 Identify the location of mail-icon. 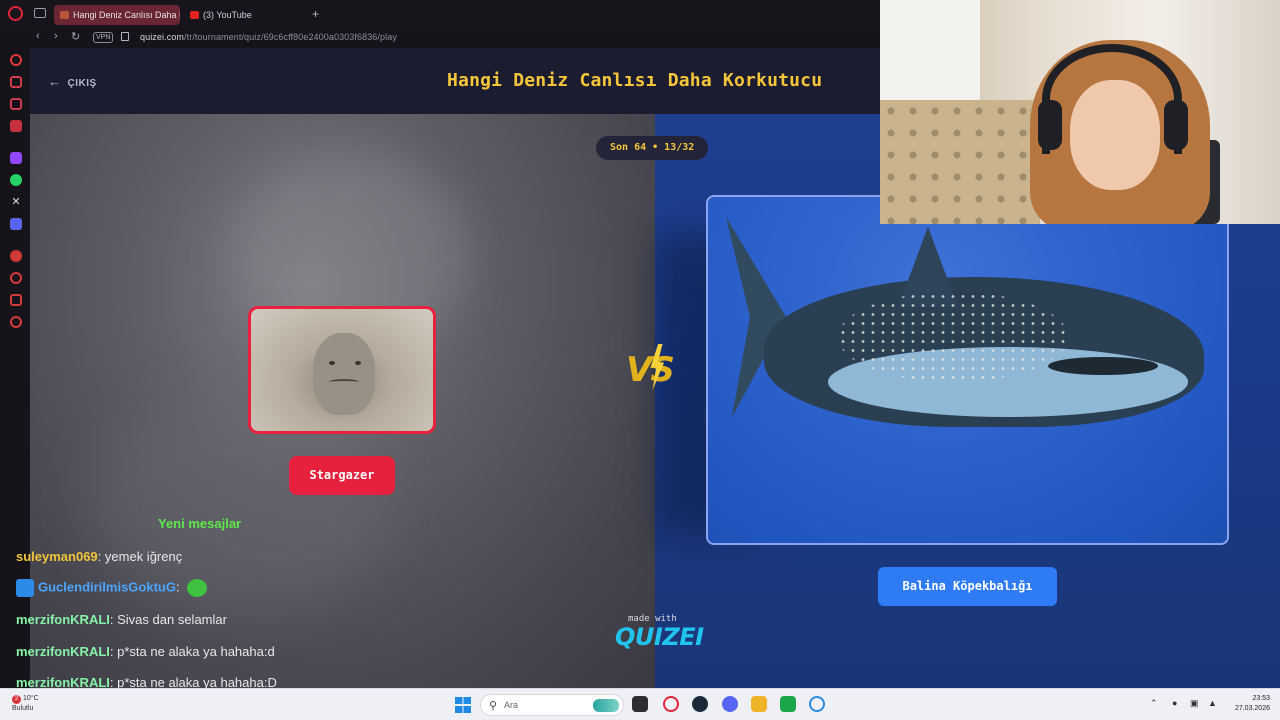
(16, 126).